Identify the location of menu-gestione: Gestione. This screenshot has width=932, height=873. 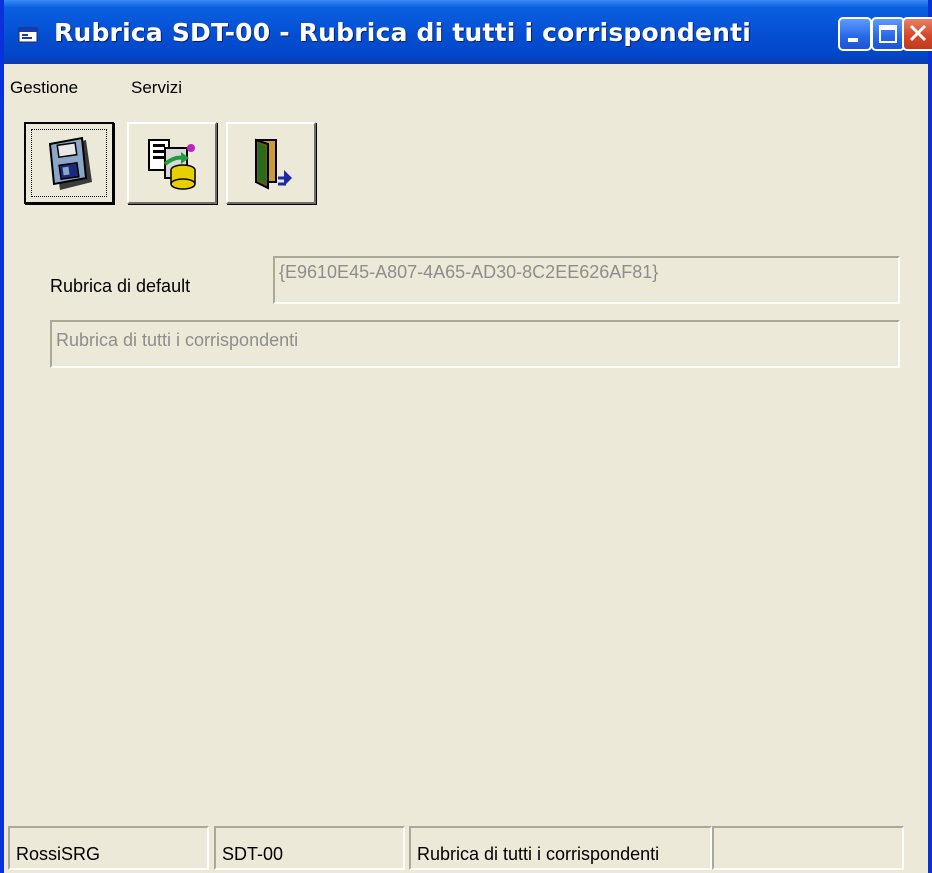
(44, 88).